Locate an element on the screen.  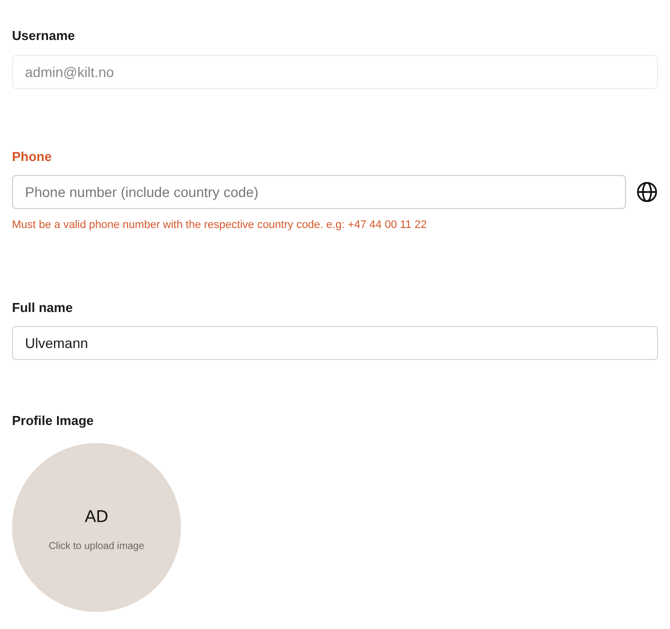
avatar-upload: AD Click to upload image is located at coordinates (96, 527).